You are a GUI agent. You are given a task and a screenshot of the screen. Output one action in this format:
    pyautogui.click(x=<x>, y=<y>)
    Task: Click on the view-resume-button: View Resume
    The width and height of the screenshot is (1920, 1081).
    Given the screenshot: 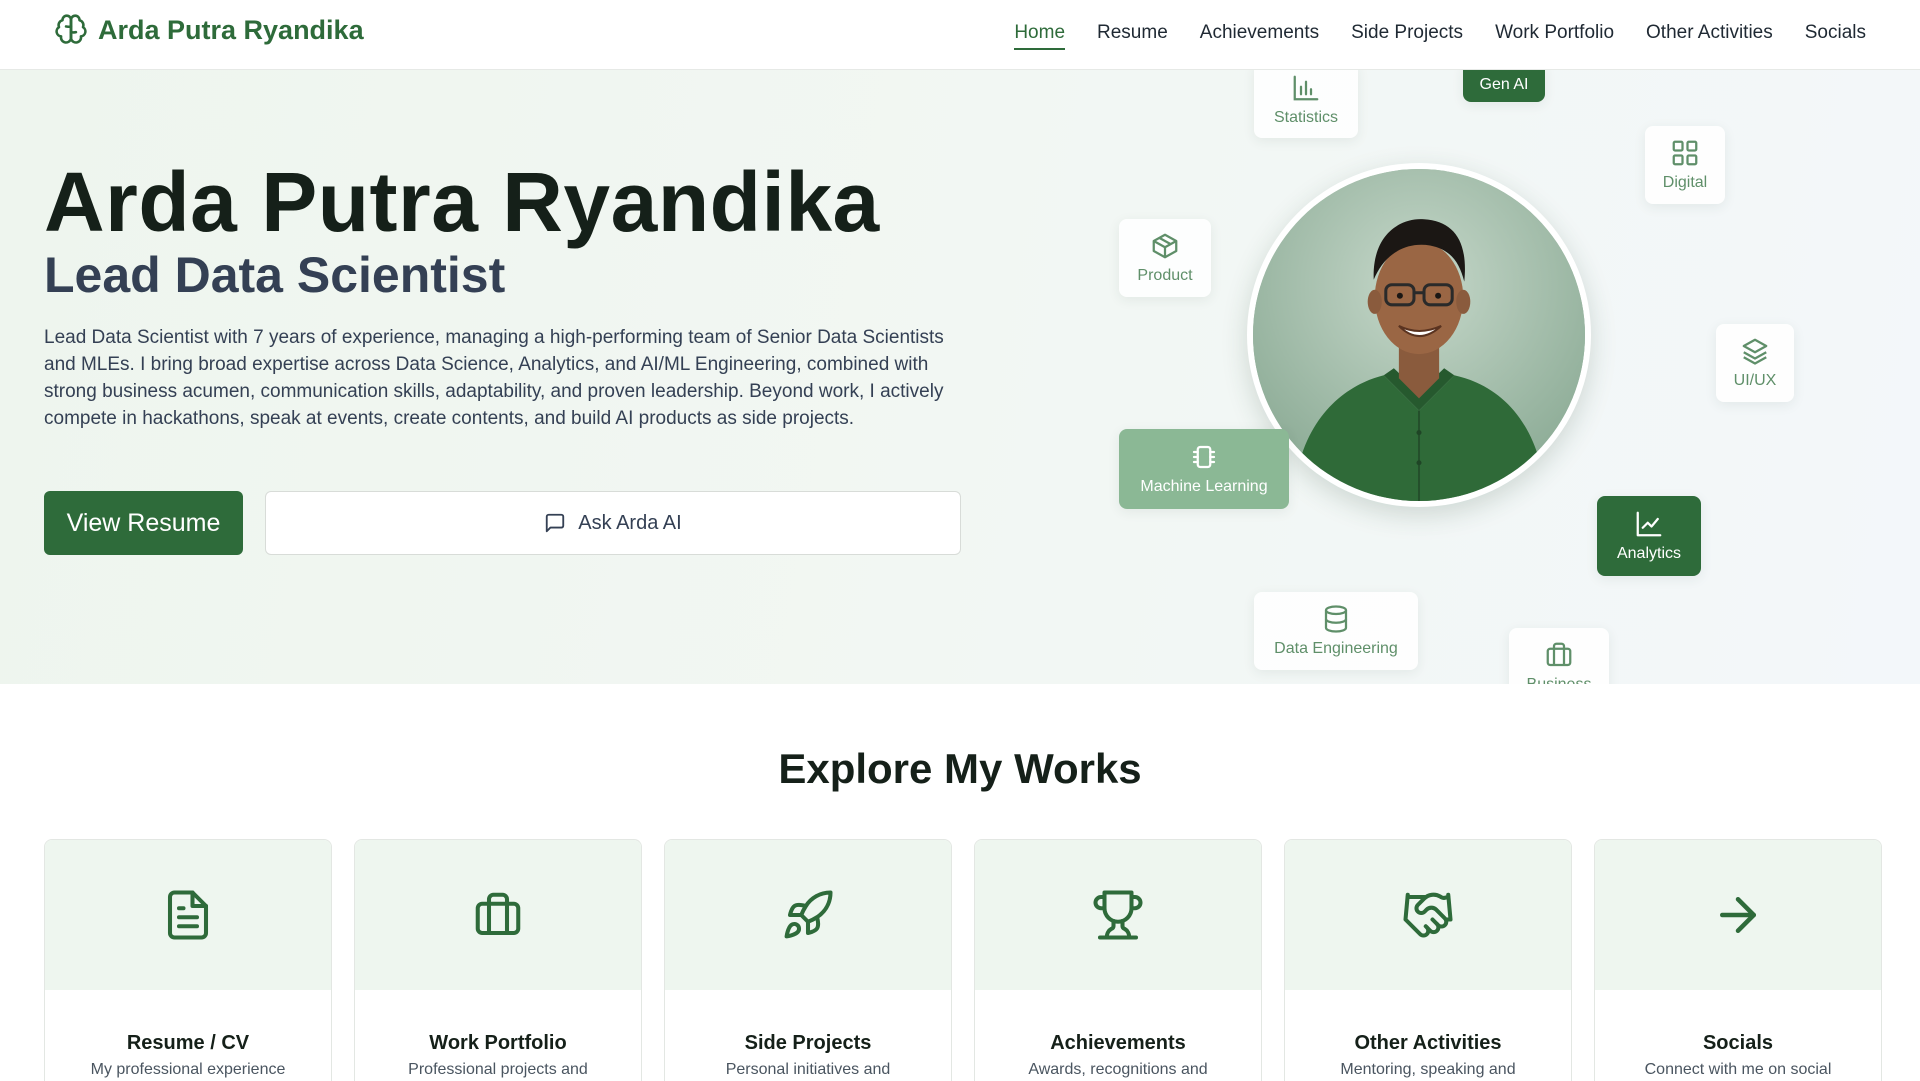 What is the action you would take?
    pyautogui.click(x=143, y=523)
    